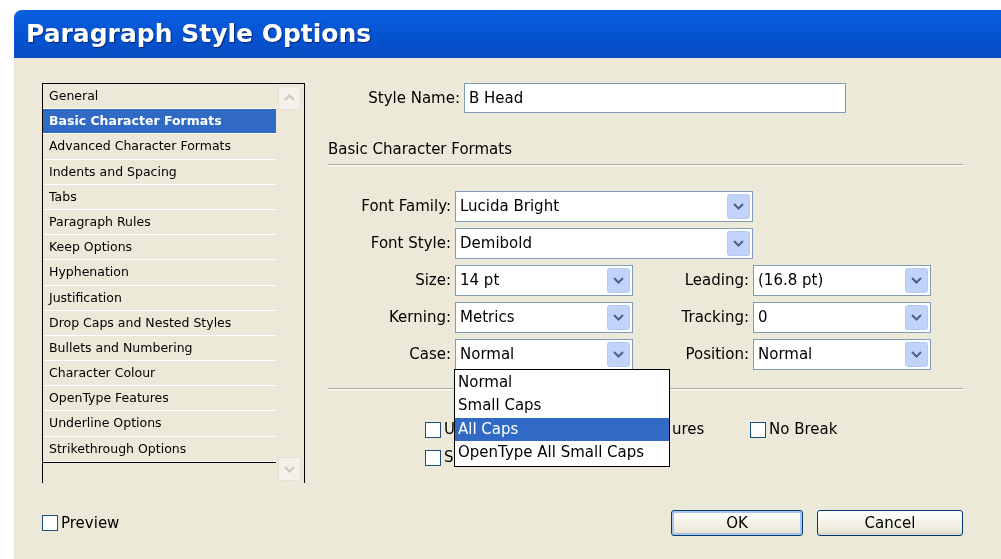 Image resolution: width=1001 pixels, height=559 pixels. I want to click on sidebar-item: Tabs, so click(159, 197).